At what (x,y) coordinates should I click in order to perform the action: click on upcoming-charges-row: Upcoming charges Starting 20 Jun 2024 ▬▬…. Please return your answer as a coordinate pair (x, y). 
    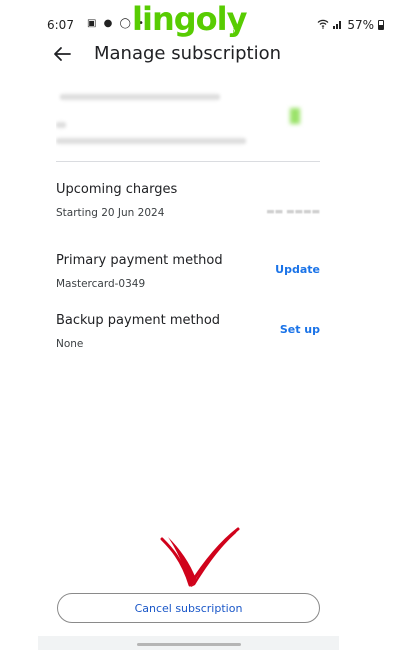
    Looking at the image, I should click on (188, 200).